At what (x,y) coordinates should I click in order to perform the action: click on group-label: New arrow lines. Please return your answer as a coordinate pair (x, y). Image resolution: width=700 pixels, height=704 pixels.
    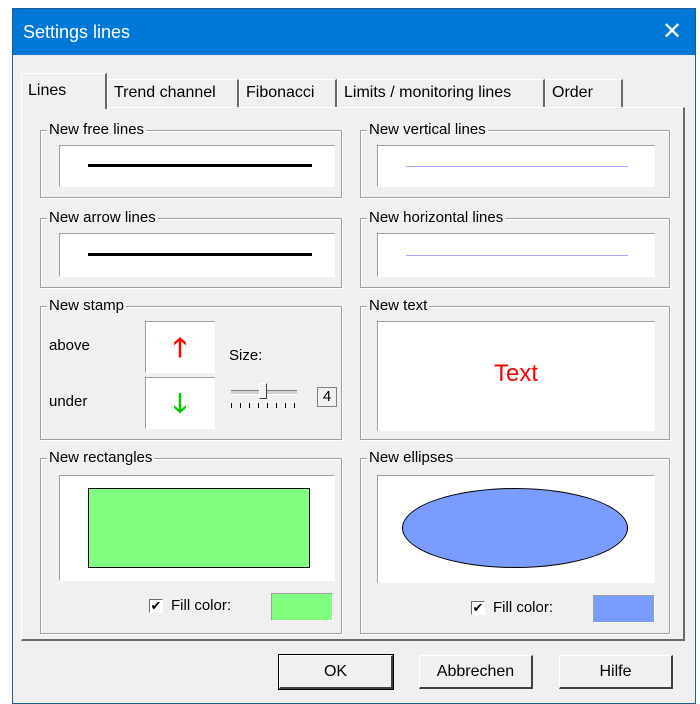
    Looking at the image, I should click on (102, 217).